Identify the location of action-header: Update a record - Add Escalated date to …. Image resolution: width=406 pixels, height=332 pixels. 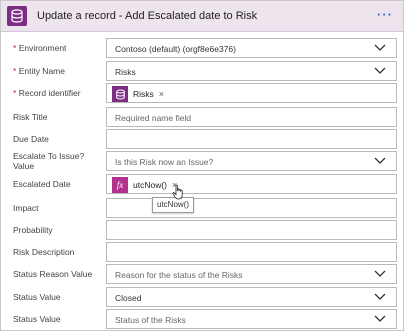
(202, 16).